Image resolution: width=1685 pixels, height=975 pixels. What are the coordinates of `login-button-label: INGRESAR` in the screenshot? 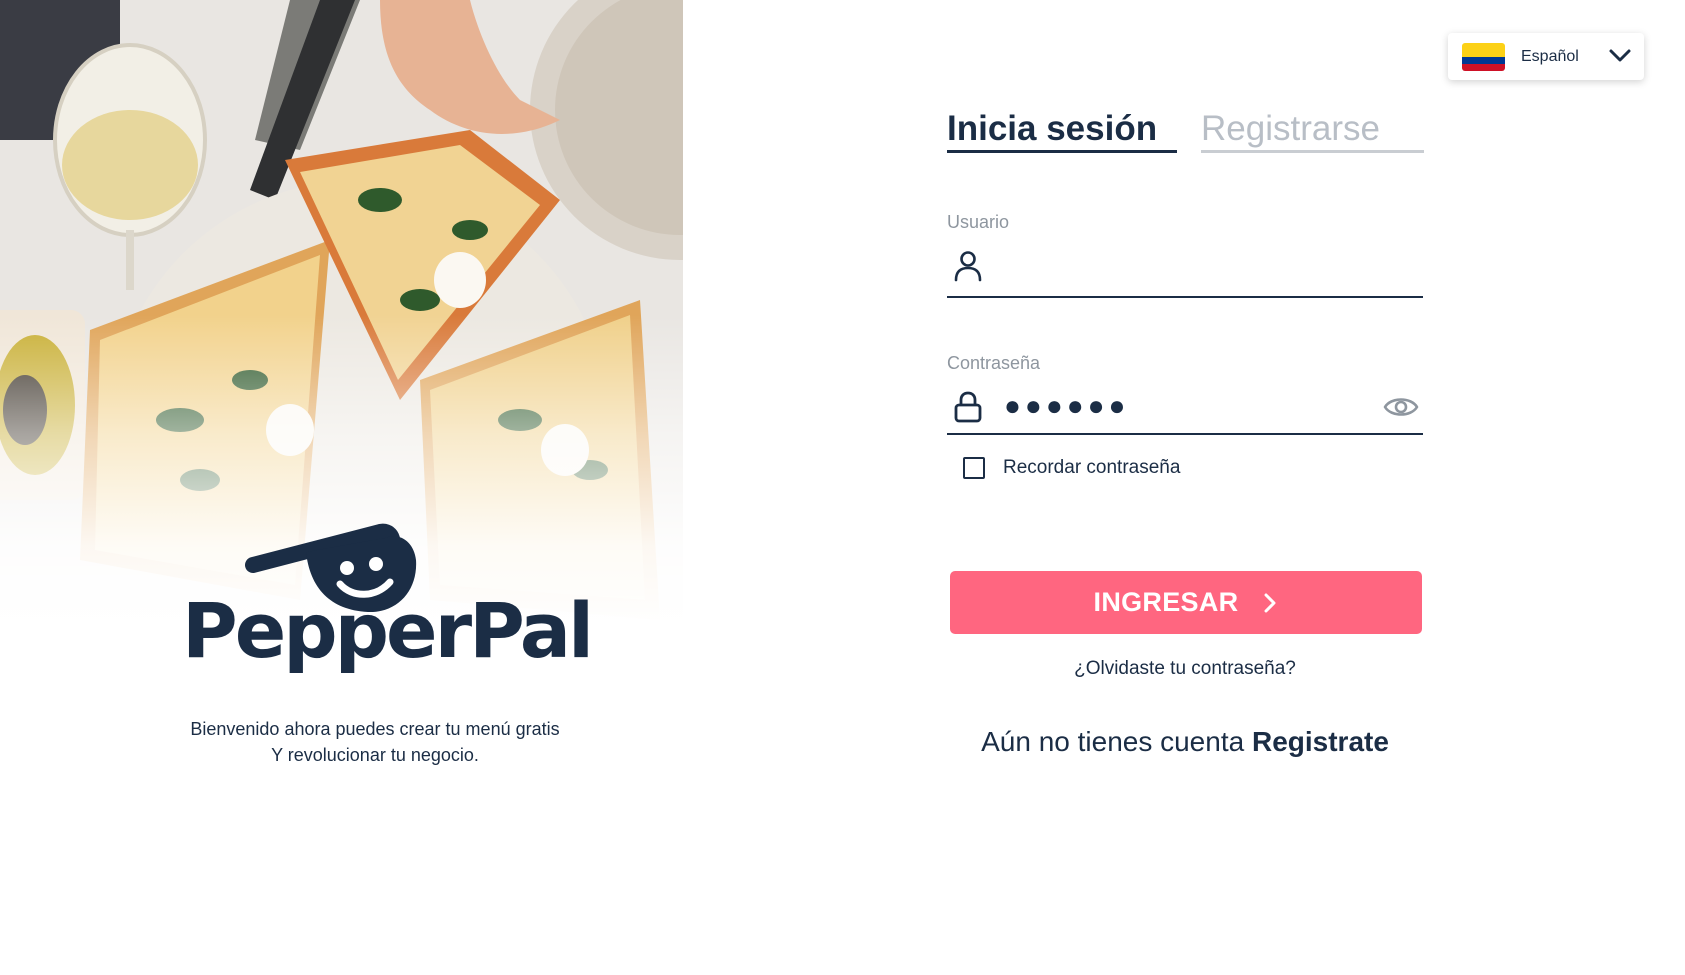 It's located at (1166, 602).